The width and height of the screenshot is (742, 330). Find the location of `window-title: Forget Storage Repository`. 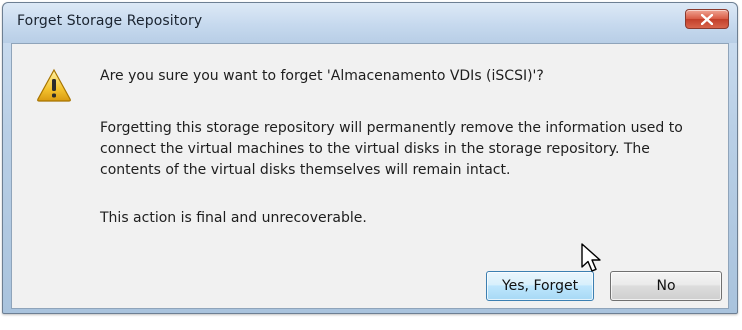

window-title: Forget Storage Repository is located at coordinates (110, 21).